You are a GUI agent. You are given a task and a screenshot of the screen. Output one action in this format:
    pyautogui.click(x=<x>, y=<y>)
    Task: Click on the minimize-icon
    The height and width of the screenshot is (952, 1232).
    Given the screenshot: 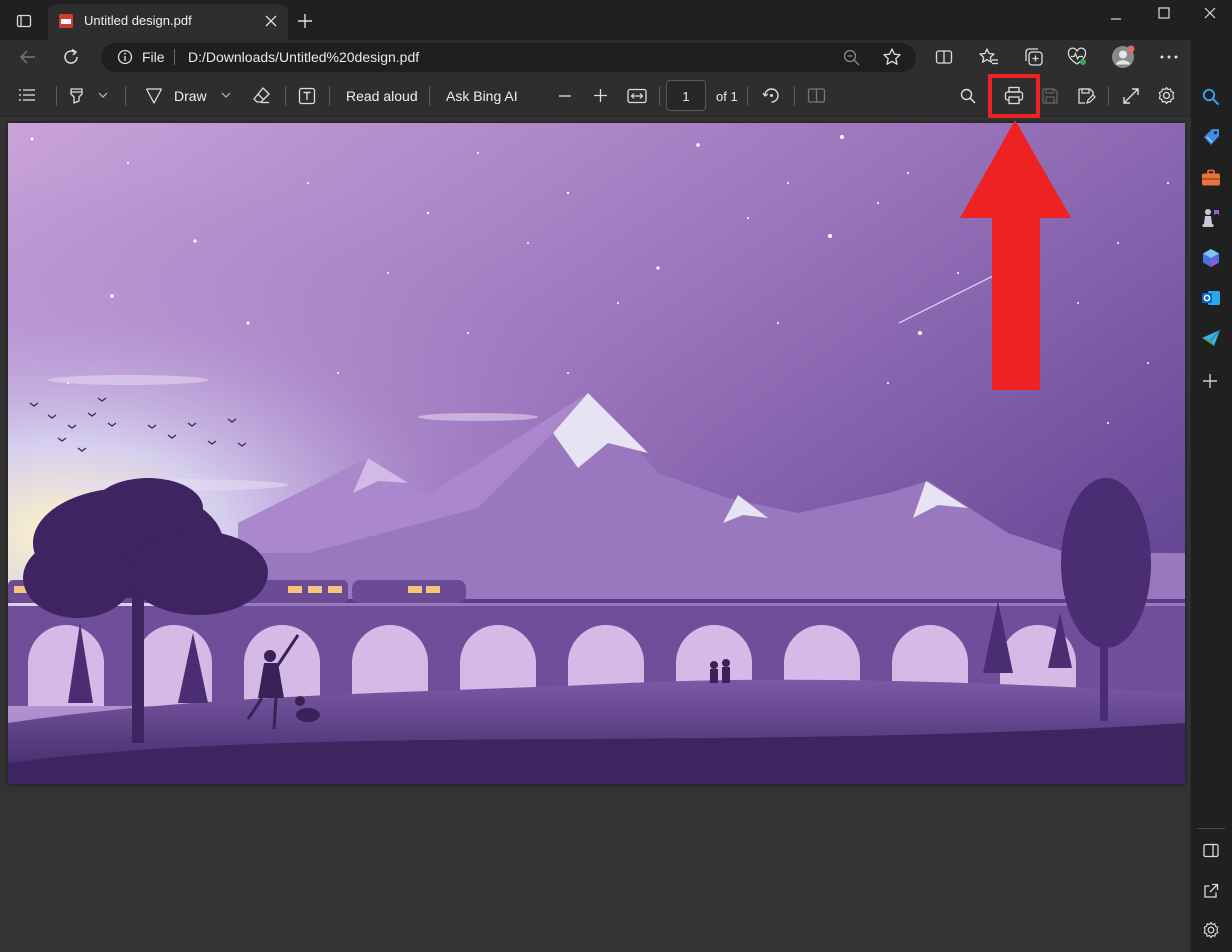 What is the action you would take?
    pyautogui.click(x=1116, y=19)
    